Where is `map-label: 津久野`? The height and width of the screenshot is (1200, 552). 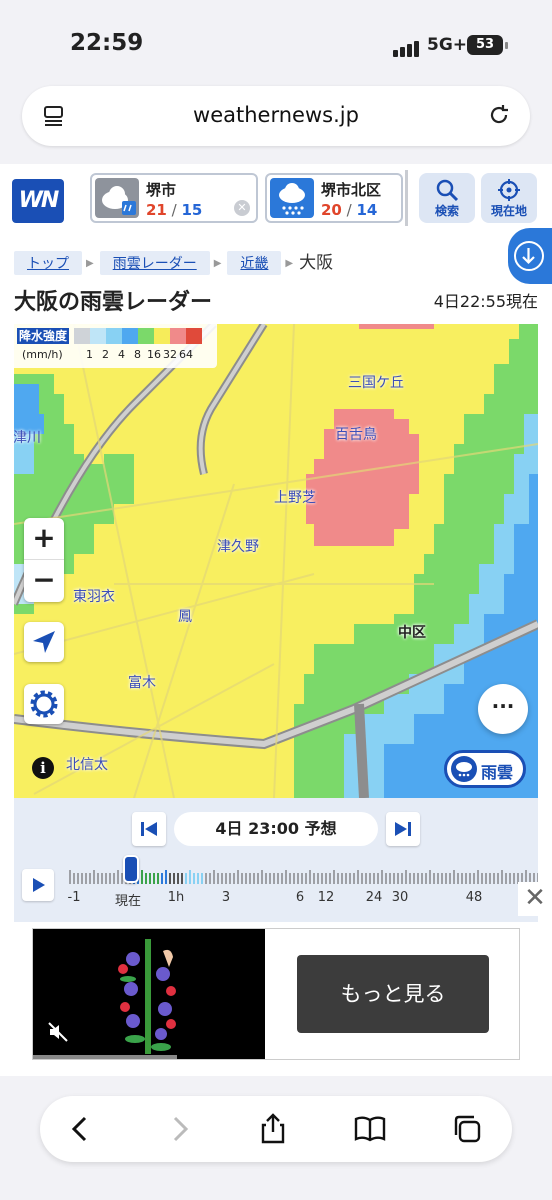 map-label: 津久野 is located at coordinates (238, 547).